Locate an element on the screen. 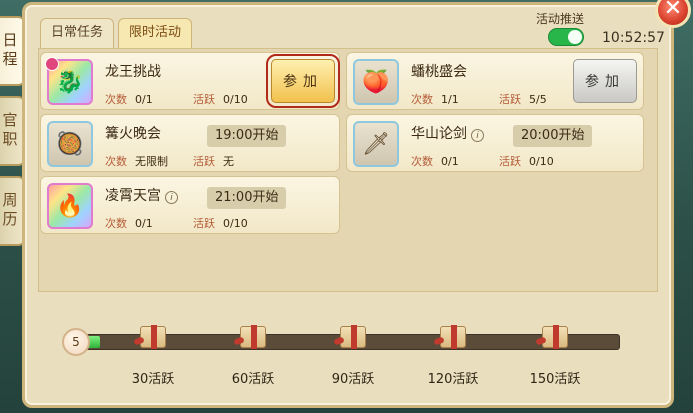 Image resolution: width=693 pixels, height=413 pixels. peach-icon: 🍑 is located at coordinates (376, 82).